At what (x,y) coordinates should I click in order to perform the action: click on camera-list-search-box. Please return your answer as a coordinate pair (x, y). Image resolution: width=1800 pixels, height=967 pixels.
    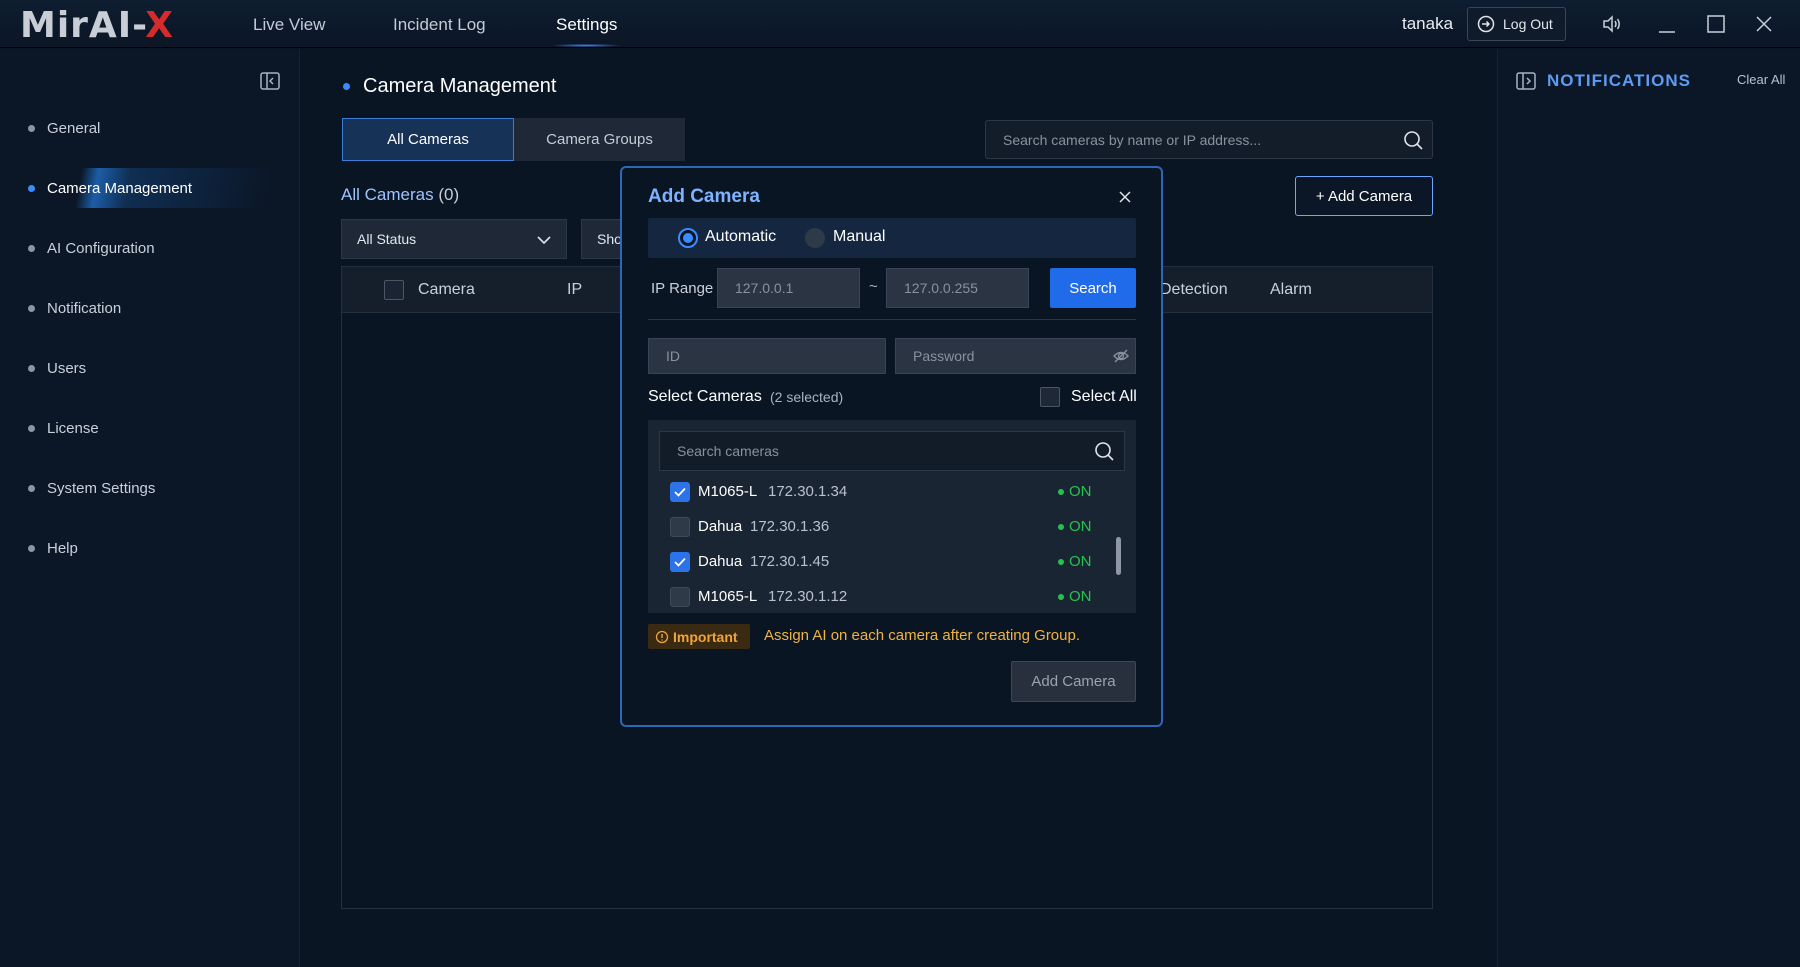
    Looking at the image, I should click on (892, 451).